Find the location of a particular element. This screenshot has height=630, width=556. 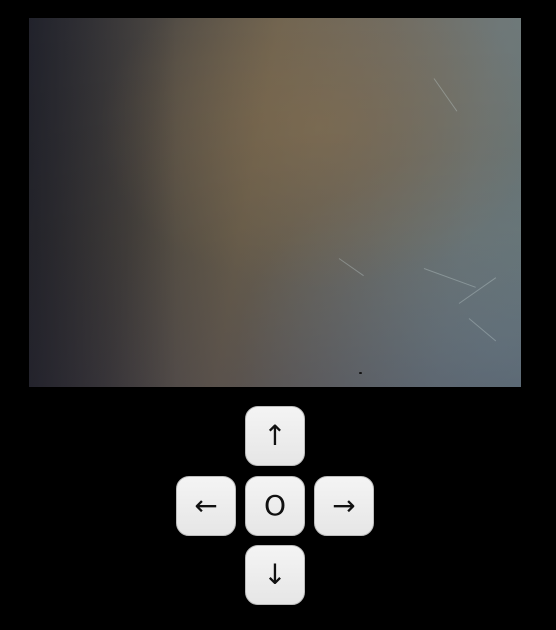

arrow-right-icon: → is located at coordinates (344, 505).